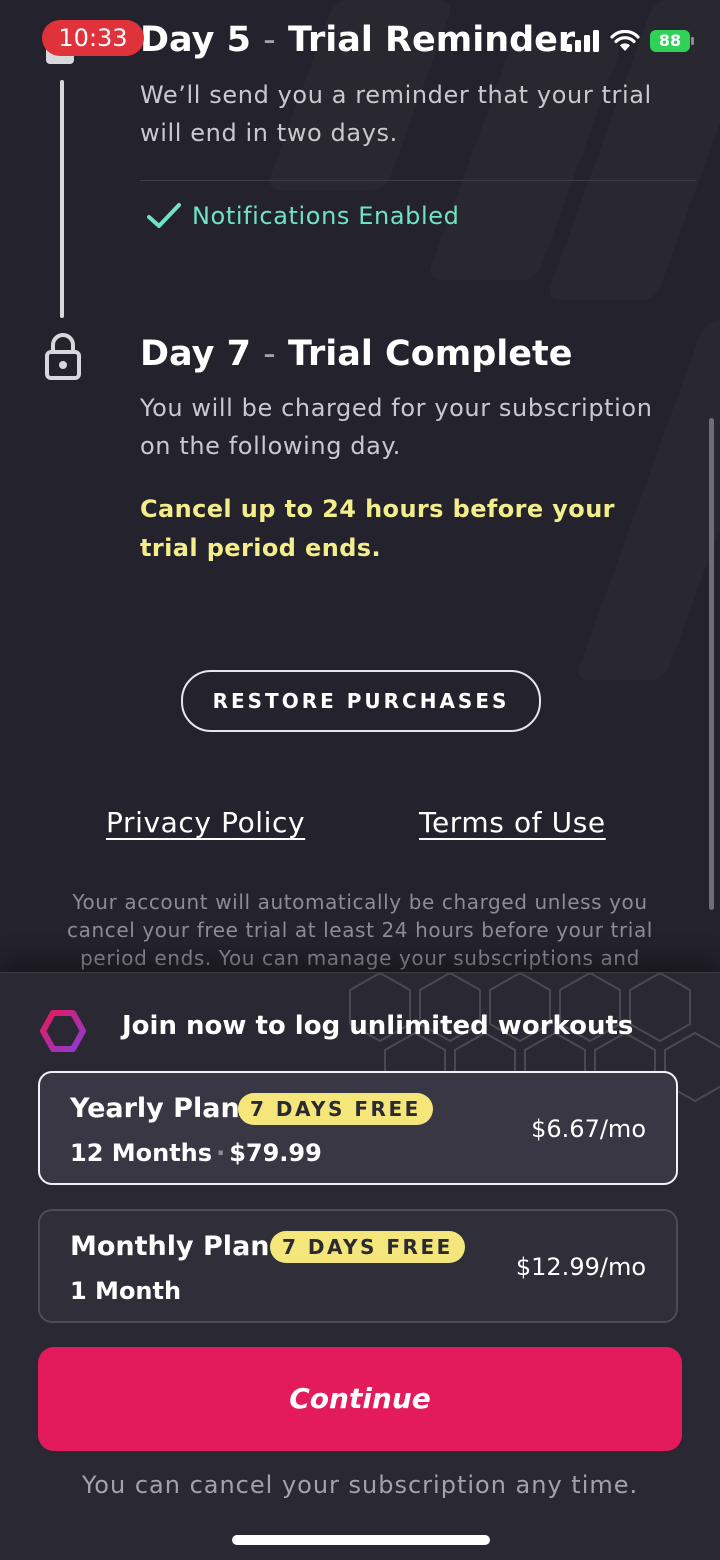  What do you see at coordinates (164, 215) in the screenshot?
I see `check-icon` at bounding box center [164, 215].